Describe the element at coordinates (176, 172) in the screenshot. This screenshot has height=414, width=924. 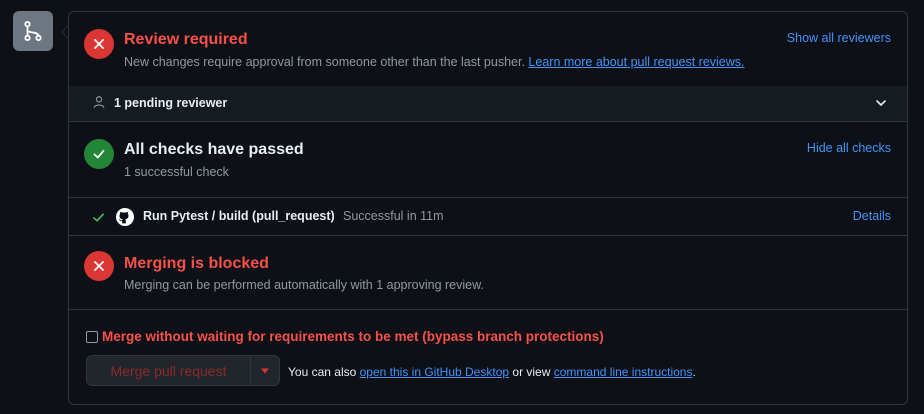
I see `checks-subtitle: 1 successful check` at that location.